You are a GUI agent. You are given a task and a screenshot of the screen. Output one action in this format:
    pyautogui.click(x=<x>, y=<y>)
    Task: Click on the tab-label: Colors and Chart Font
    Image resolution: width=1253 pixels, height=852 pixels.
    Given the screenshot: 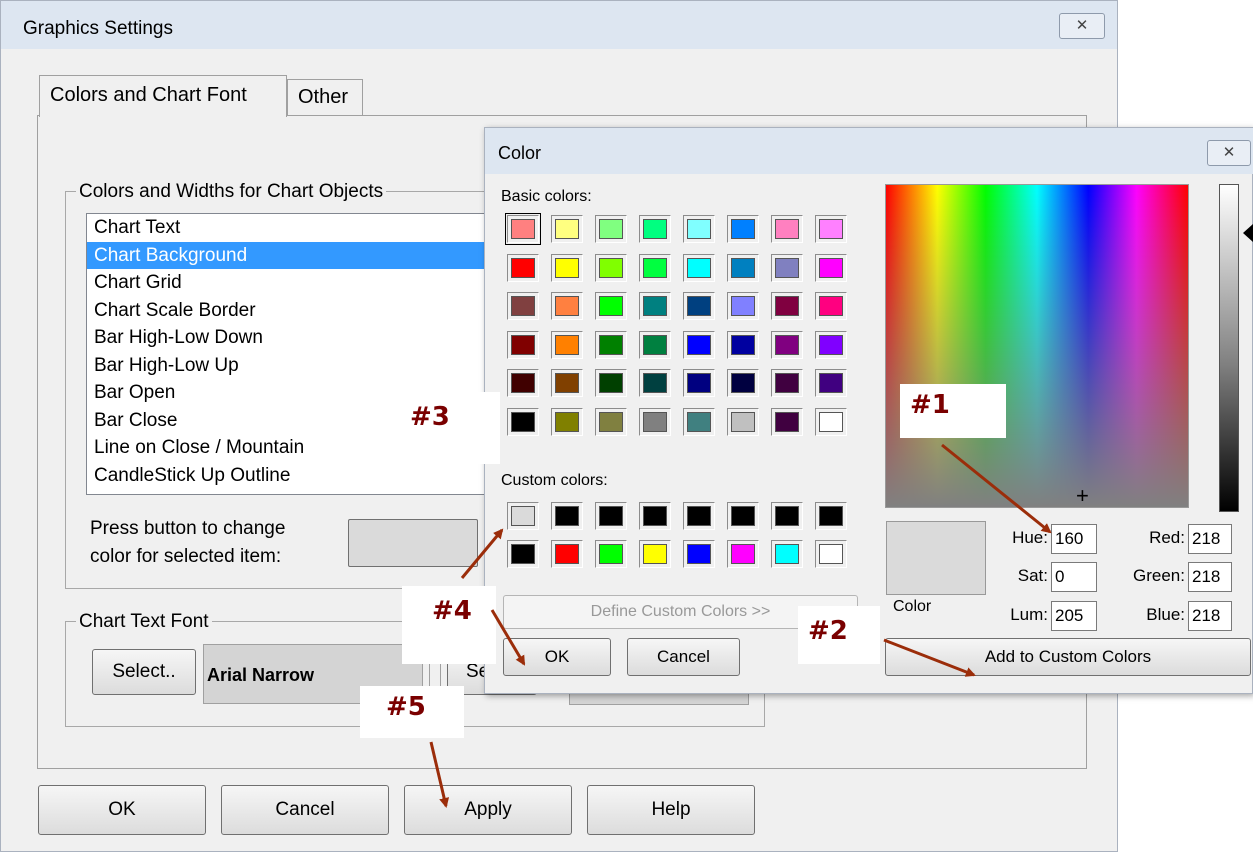 What is the action you would take?
    pyautogui.click(x=148, y=95)
    